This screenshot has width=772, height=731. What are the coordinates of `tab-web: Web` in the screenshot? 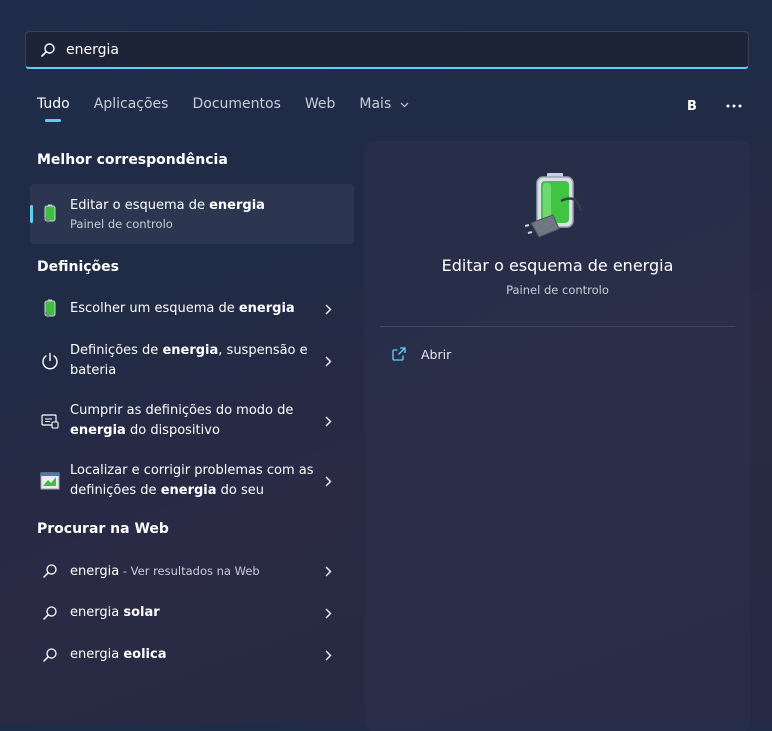 It's located at (320, 107).